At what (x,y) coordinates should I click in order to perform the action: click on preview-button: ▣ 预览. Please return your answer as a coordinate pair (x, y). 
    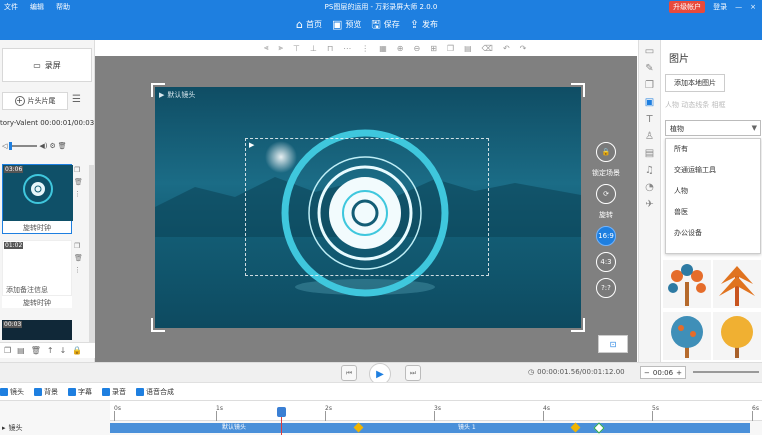
    Looking at the image, I should click on (346, 24).